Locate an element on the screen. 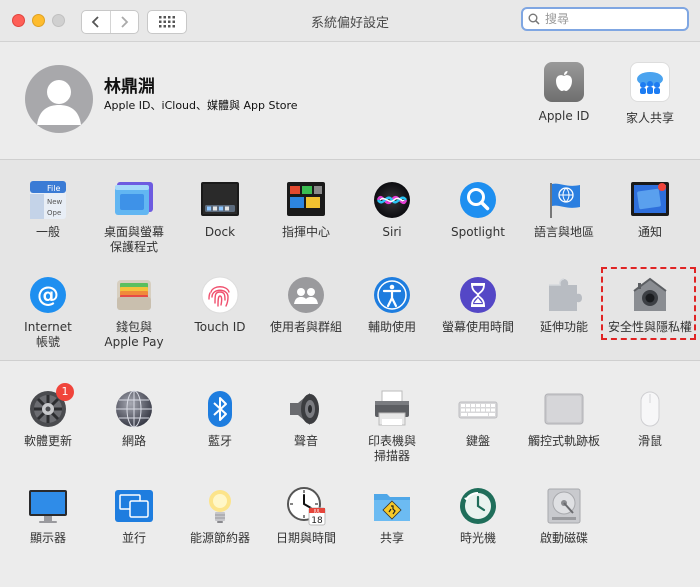 The image size is (700, 587). pref-dock: Dock is located at coordinates (220, 210).